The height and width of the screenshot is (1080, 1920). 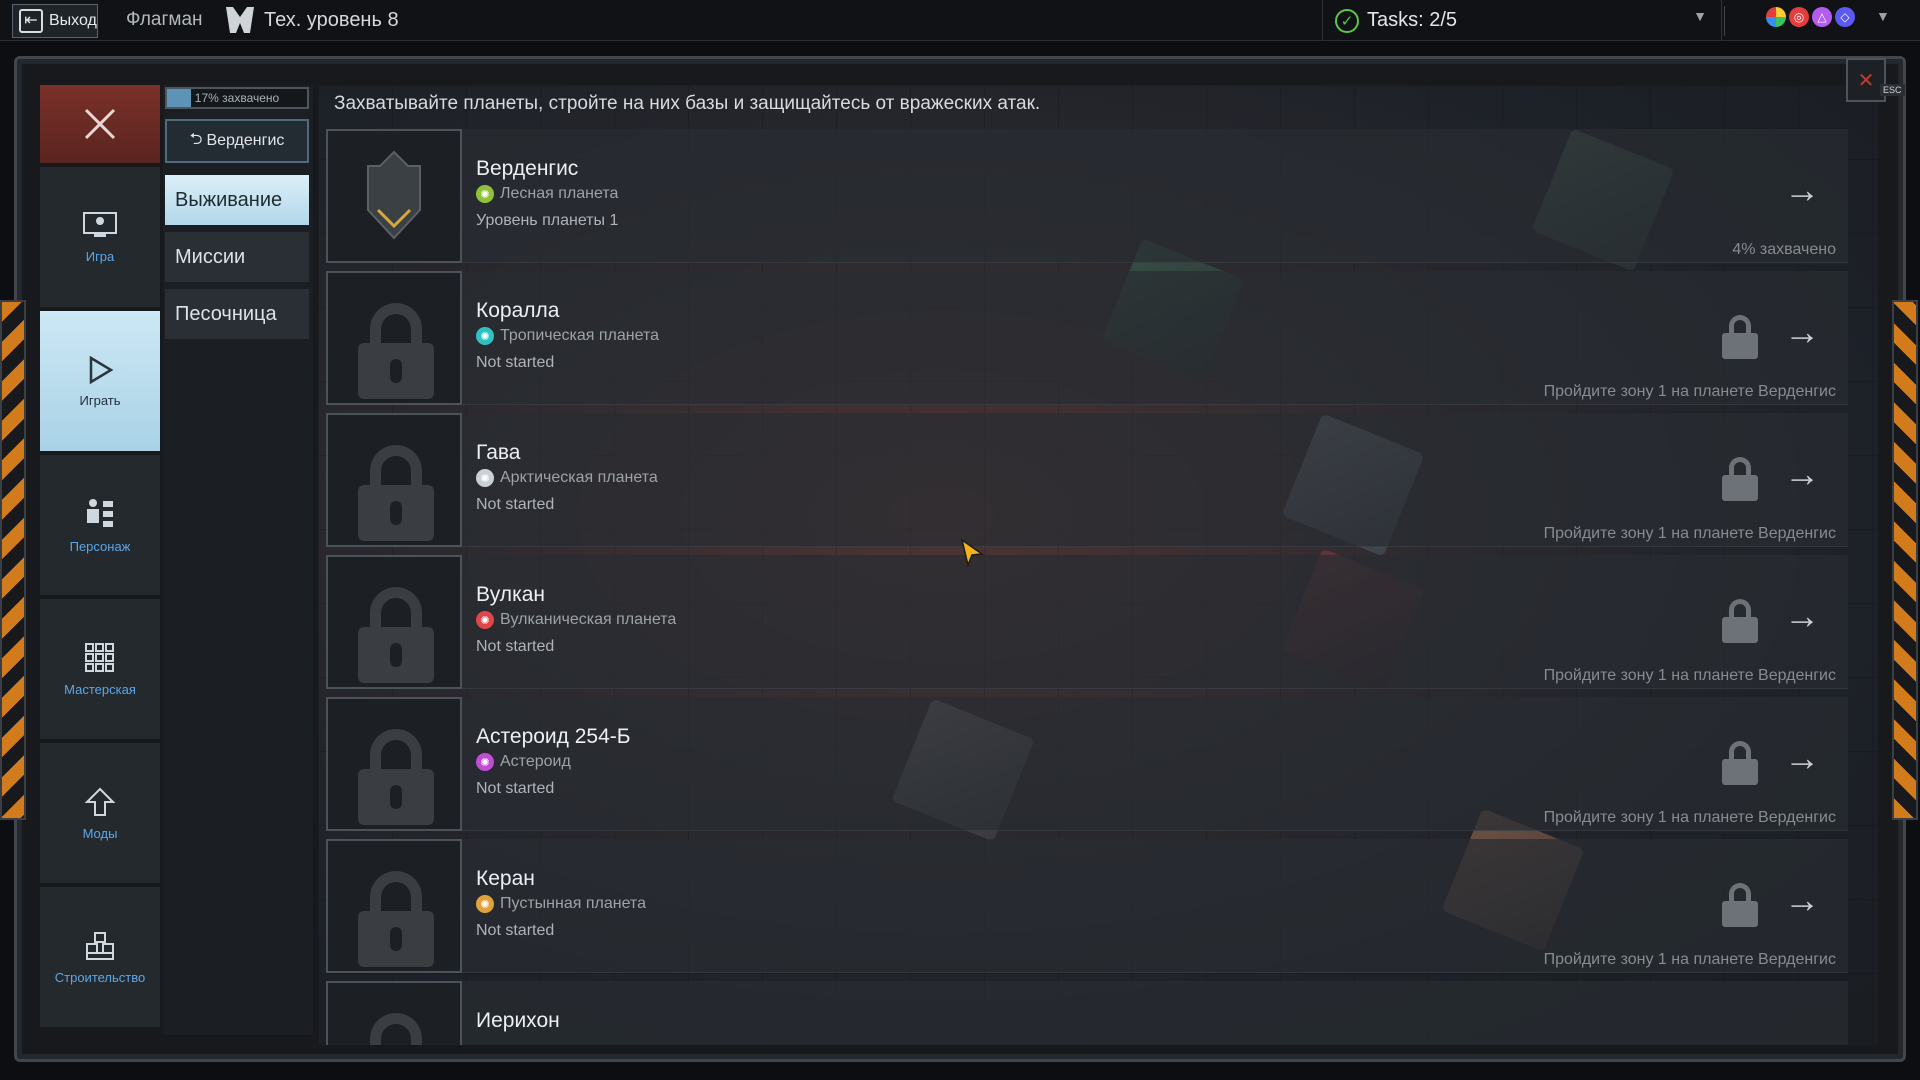 I want to click on planet-name: Вулкан, so click(x=510, y=594).